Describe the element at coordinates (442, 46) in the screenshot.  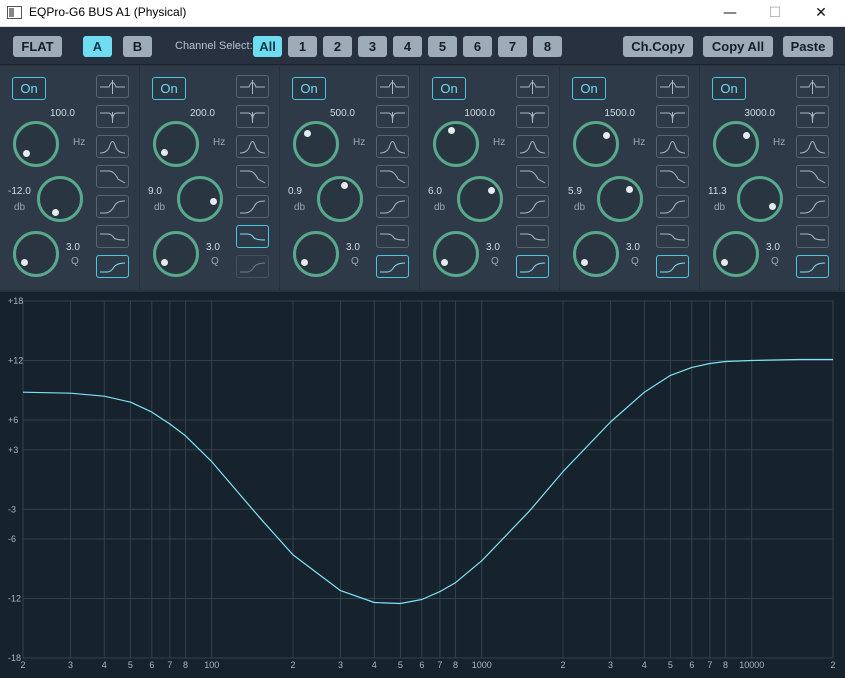
I see `channel-5-button: 5` at that location.